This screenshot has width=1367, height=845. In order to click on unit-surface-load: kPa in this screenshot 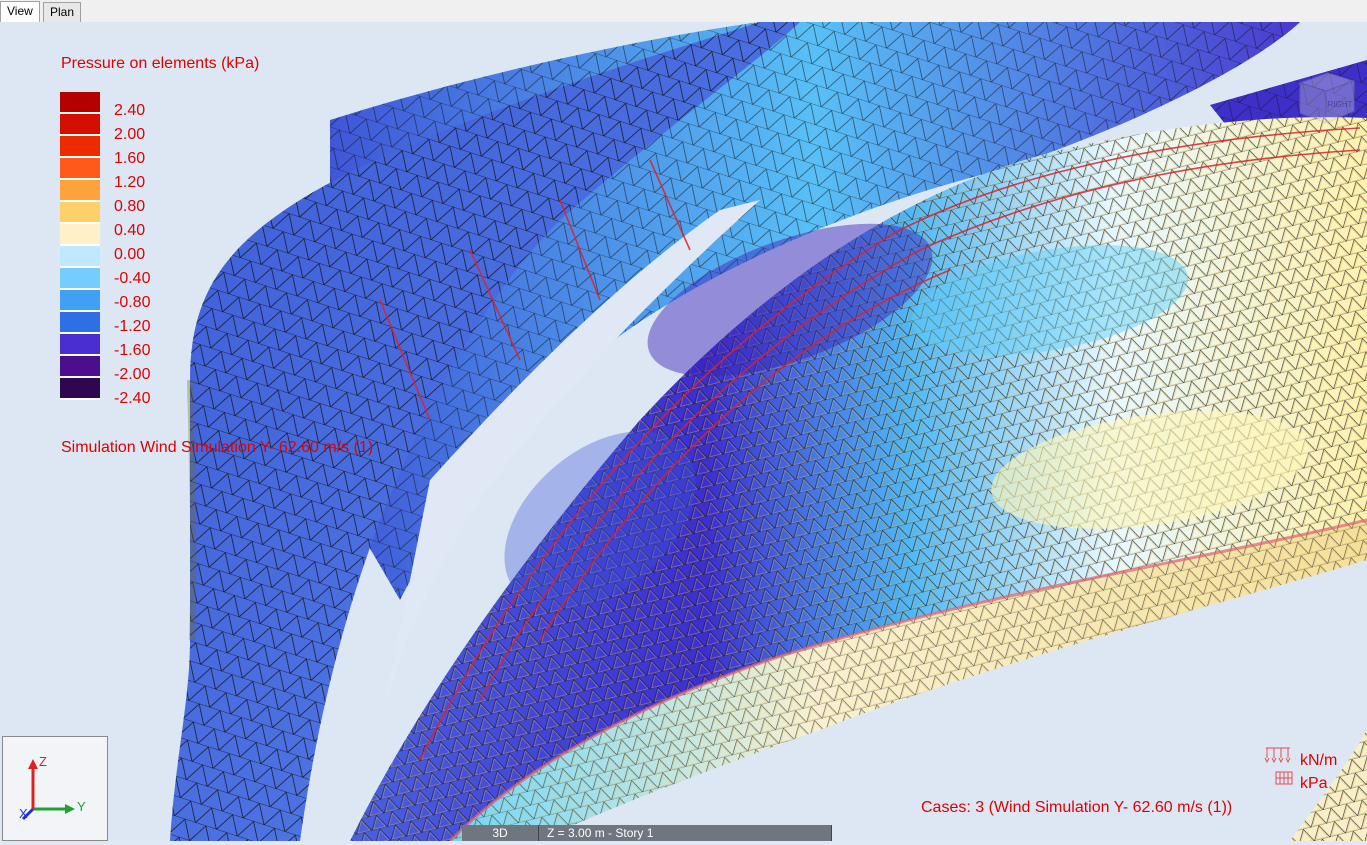, I will do `click(1314, 783)`.